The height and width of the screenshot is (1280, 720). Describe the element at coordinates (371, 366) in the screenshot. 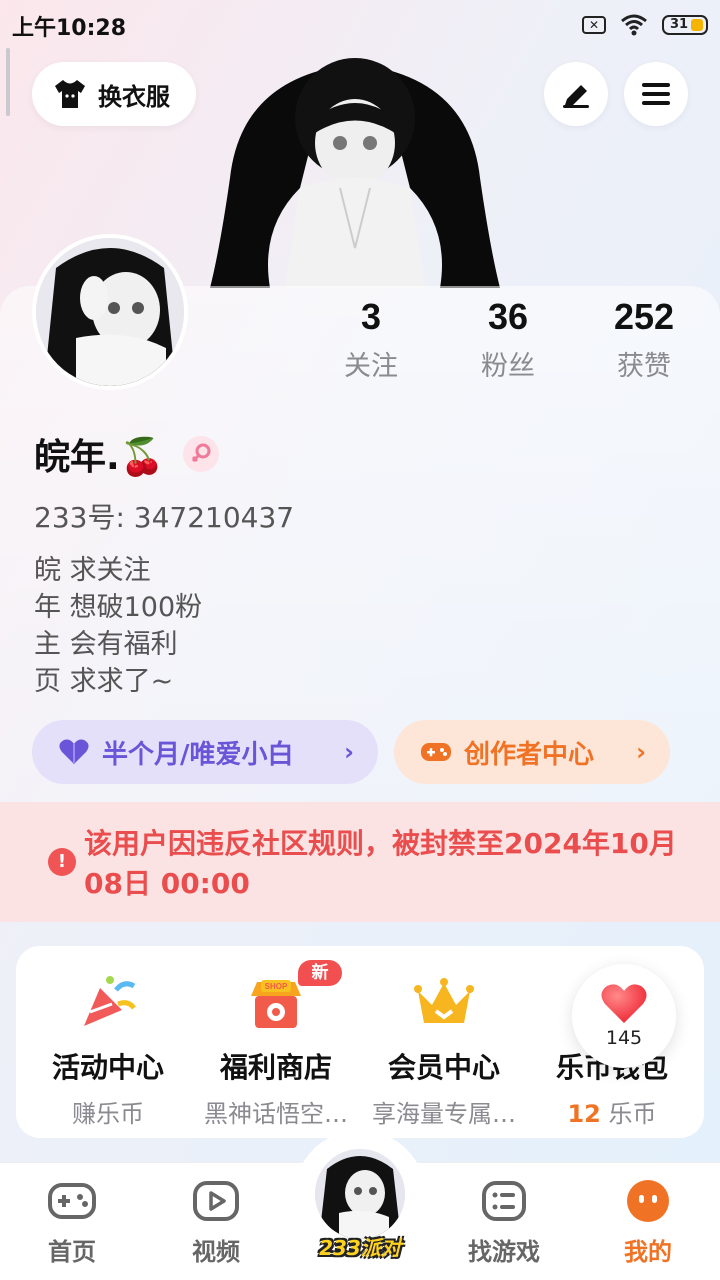

I see `stat-label: 关注` at that location.